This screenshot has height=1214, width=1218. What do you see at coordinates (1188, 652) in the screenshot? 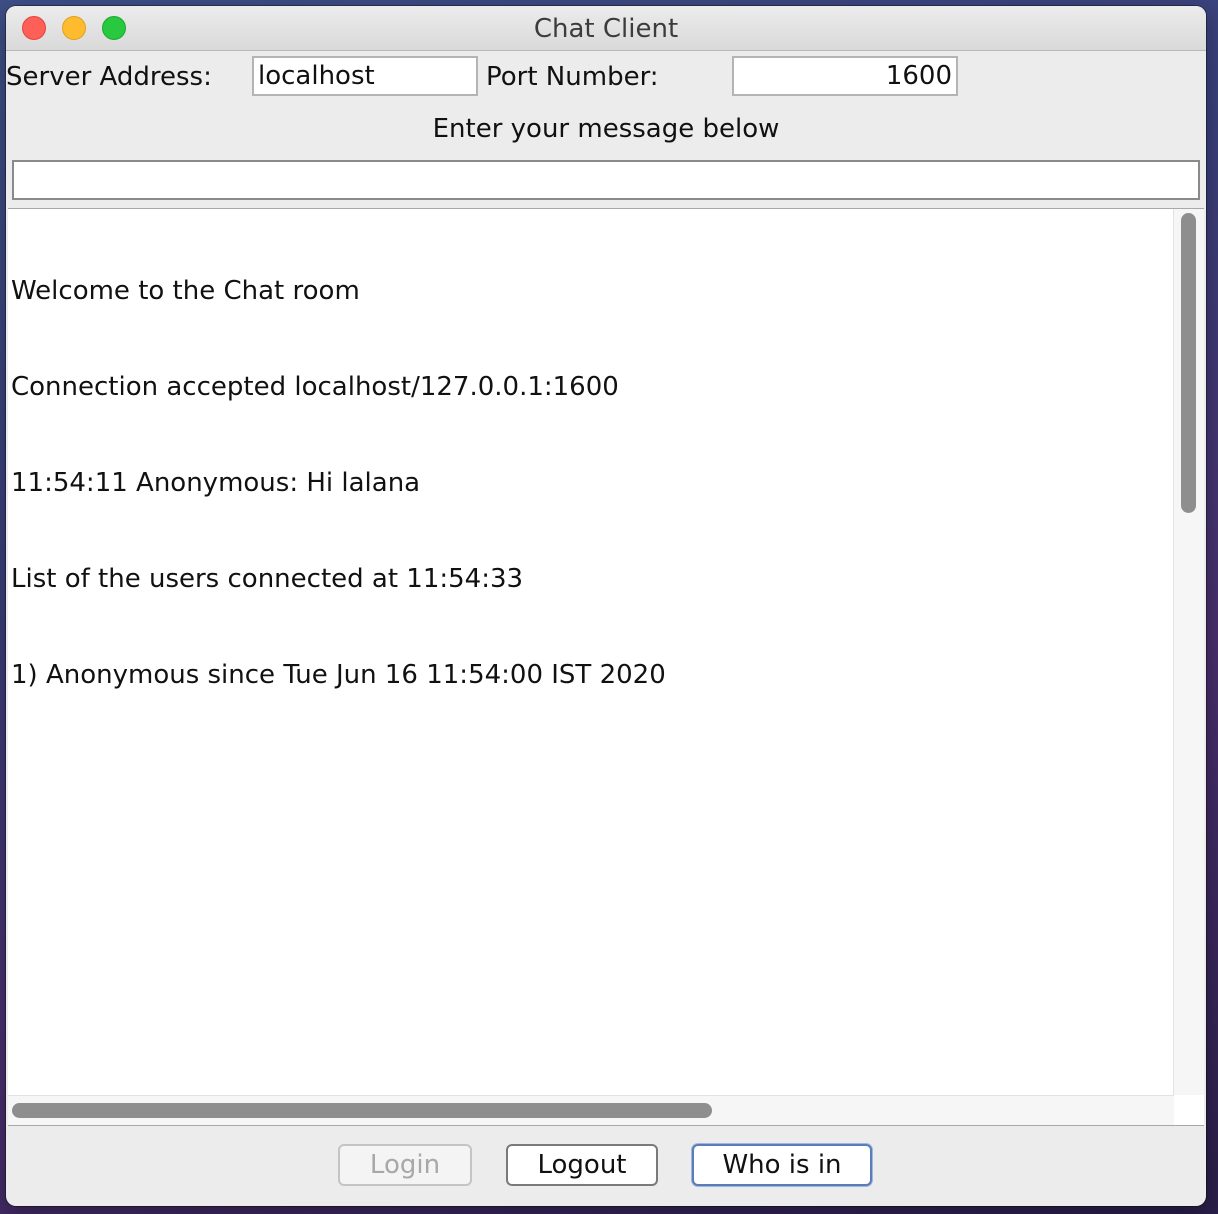
I see `vertical-scrollbar` at bounding box center [1188, 652].